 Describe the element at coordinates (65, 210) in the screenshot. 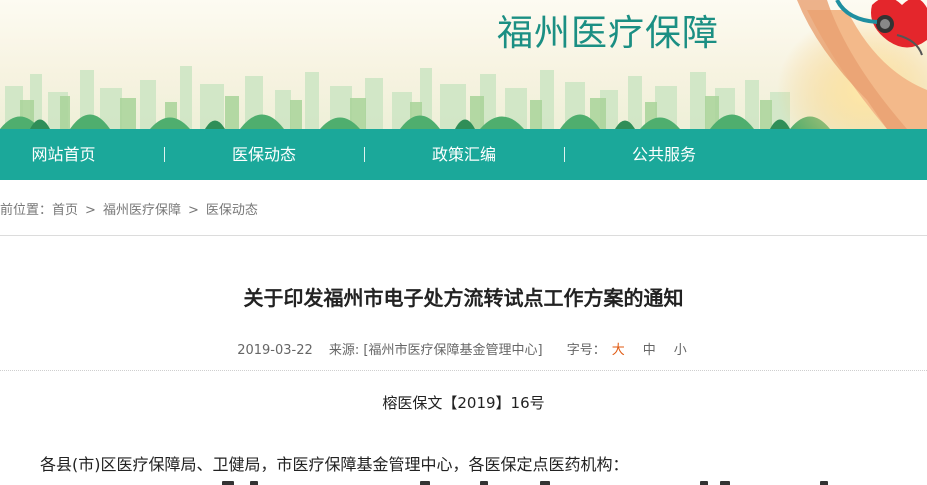

I see `breadcrumb-item-home: 首页` at that location.